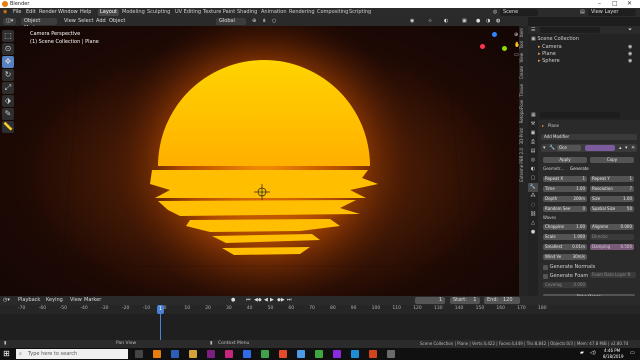 This screenshot has width=640, height=360. Describe the element at coordinates (48, 12) in the screenshot. I see `menu-render: Render` at that location.